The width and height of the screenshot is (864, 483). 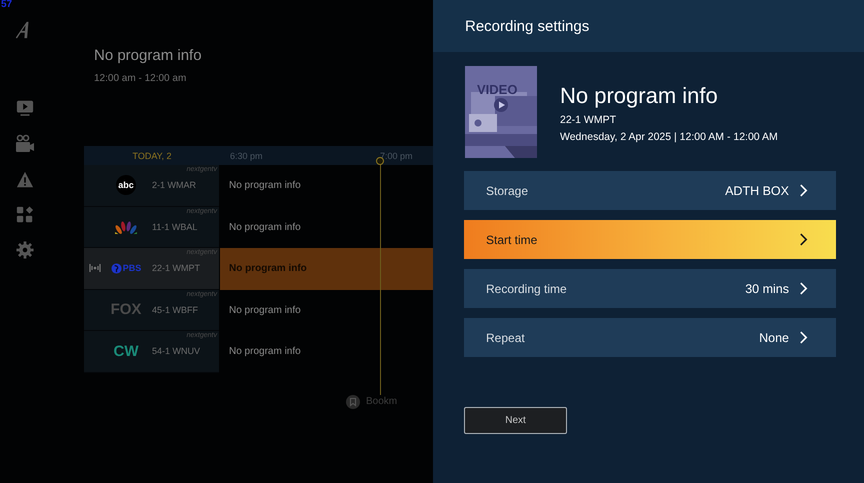 I want to click on settings-icon, so click(x=25, y=250).